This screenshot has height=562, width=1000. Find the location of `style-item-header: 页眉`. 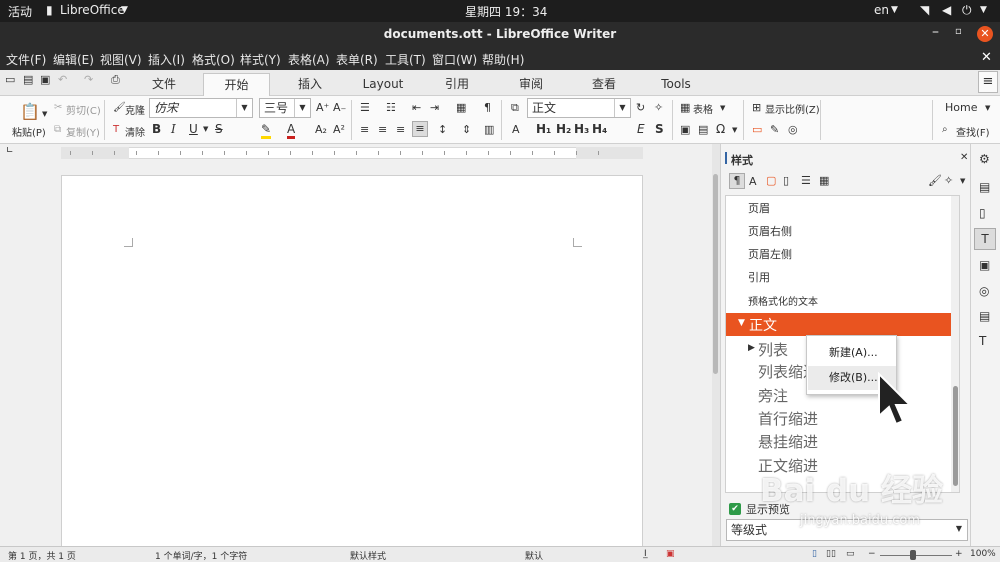

style-item-header: 页眉 is located at coordinates (842, 210).